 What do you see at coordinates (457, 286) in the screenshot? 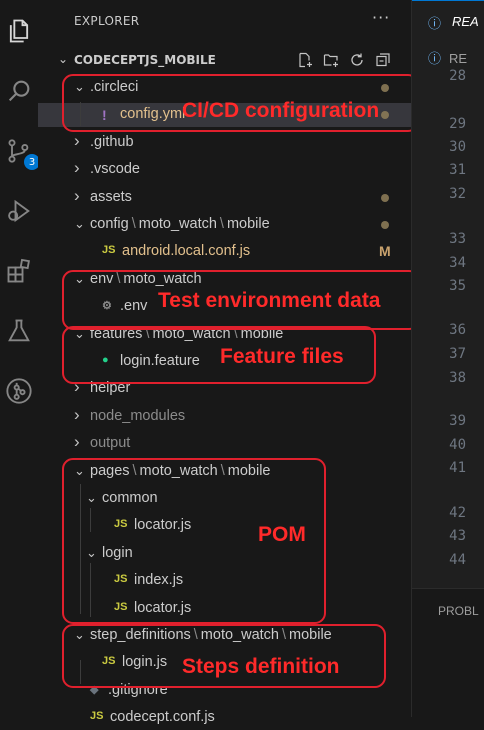
I see `line-number: 35` at bounding box center [457, 286].